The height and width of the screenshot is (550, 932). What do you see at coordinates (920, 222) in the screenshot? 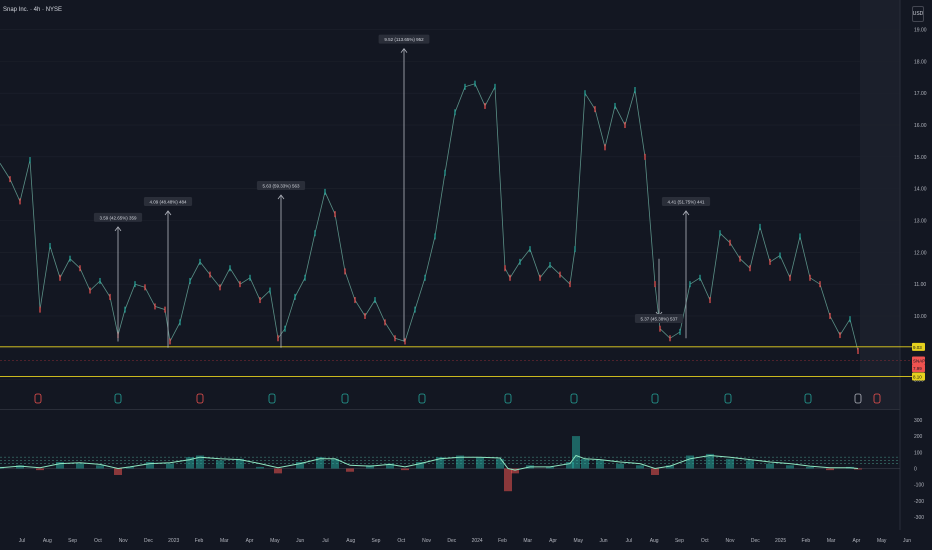
I see `y-tick-label: 13.00` at bounding box center [920, 222].